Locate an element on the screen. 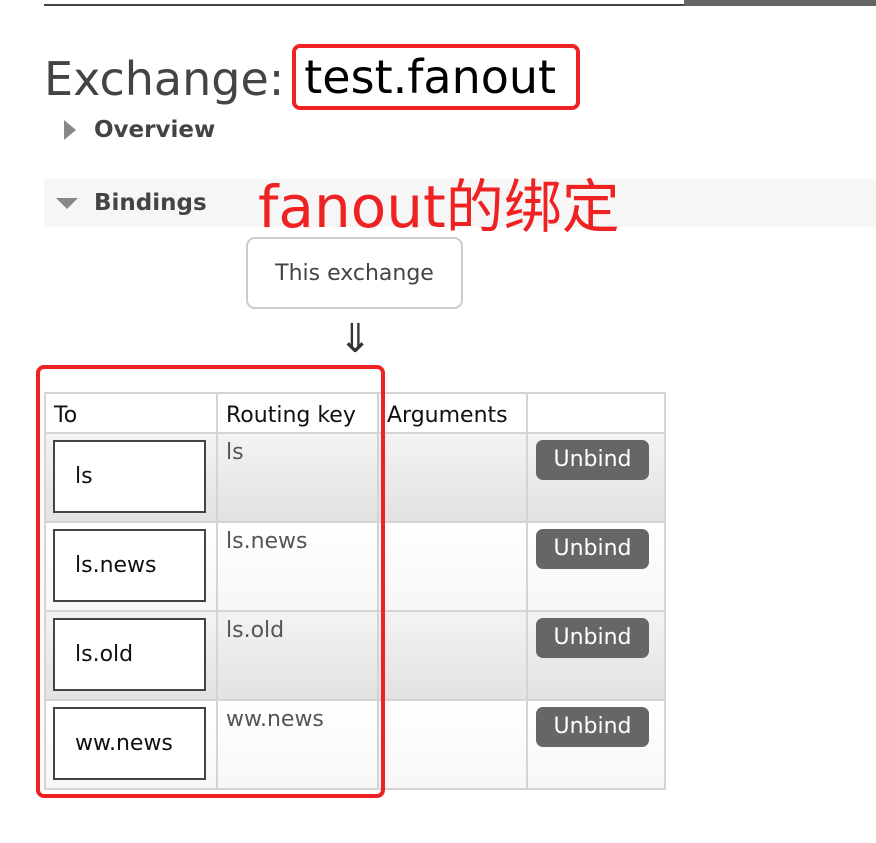 This screenshot has width=876, height=843. table-header-row: To Routing key Arguments is located at coordinates (355, 413).